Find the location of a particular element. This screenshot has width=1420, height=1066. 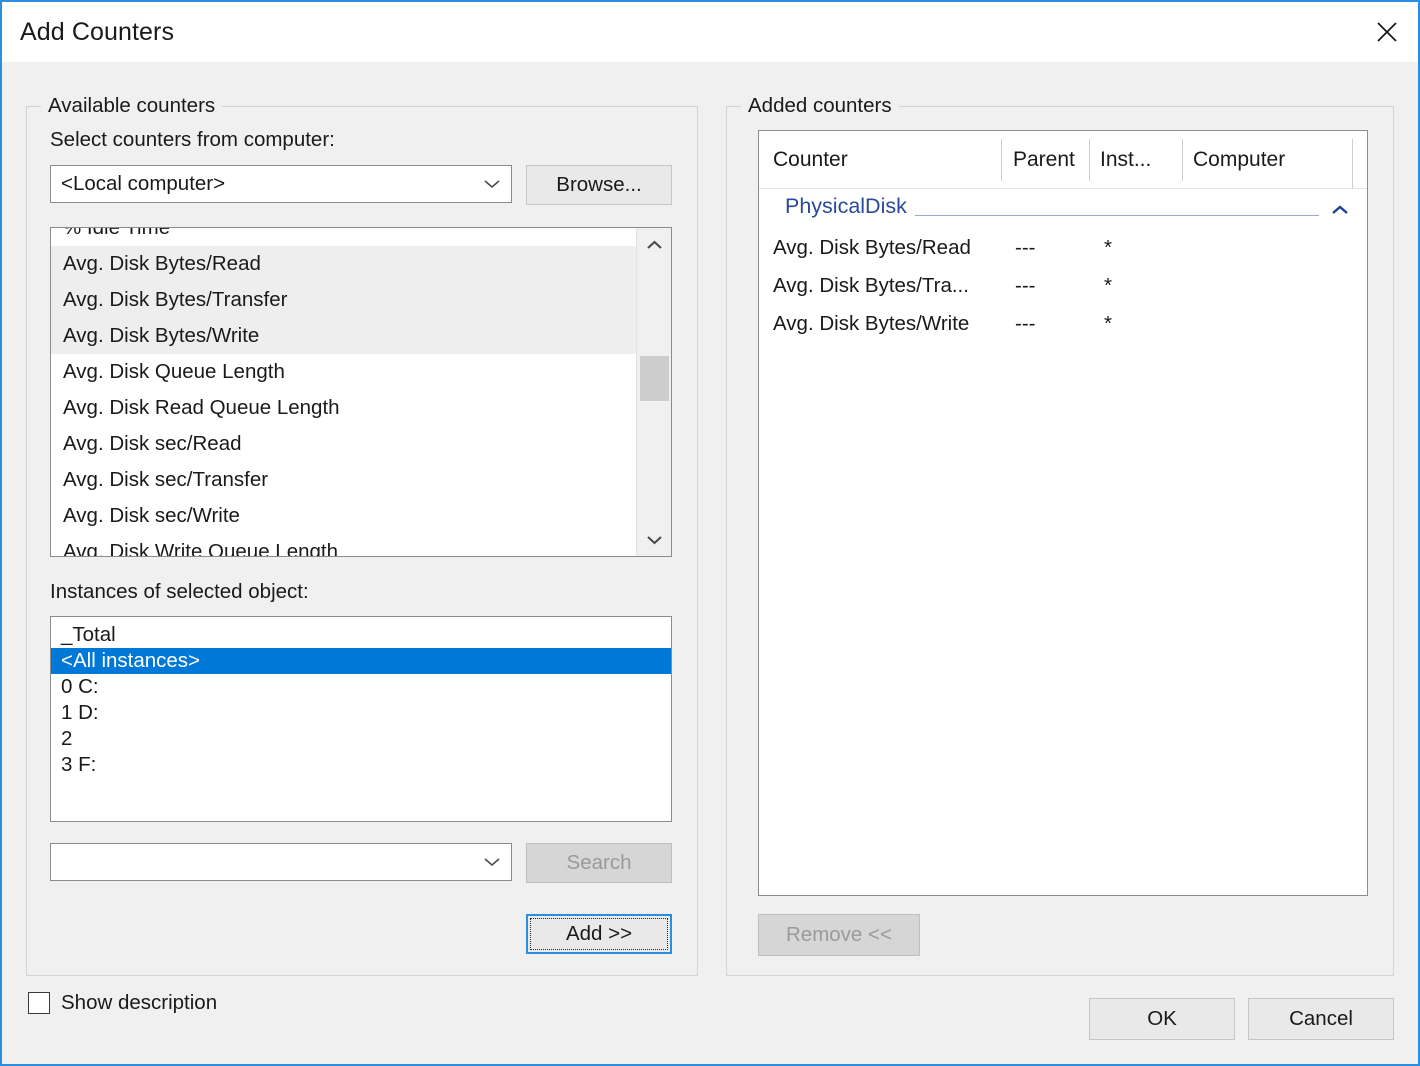

counter-list-item: Avg. Disk sec/Read is located at coordinates (343, 444).